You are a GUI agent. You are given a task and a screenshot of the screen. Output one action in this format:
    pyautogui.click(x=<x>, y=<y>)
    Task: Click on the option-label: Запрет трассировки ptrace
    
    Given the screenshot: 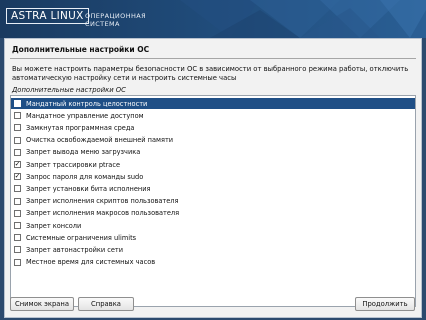 What is the action you would take?
    pyautogui.click(x=73, y=164)
    